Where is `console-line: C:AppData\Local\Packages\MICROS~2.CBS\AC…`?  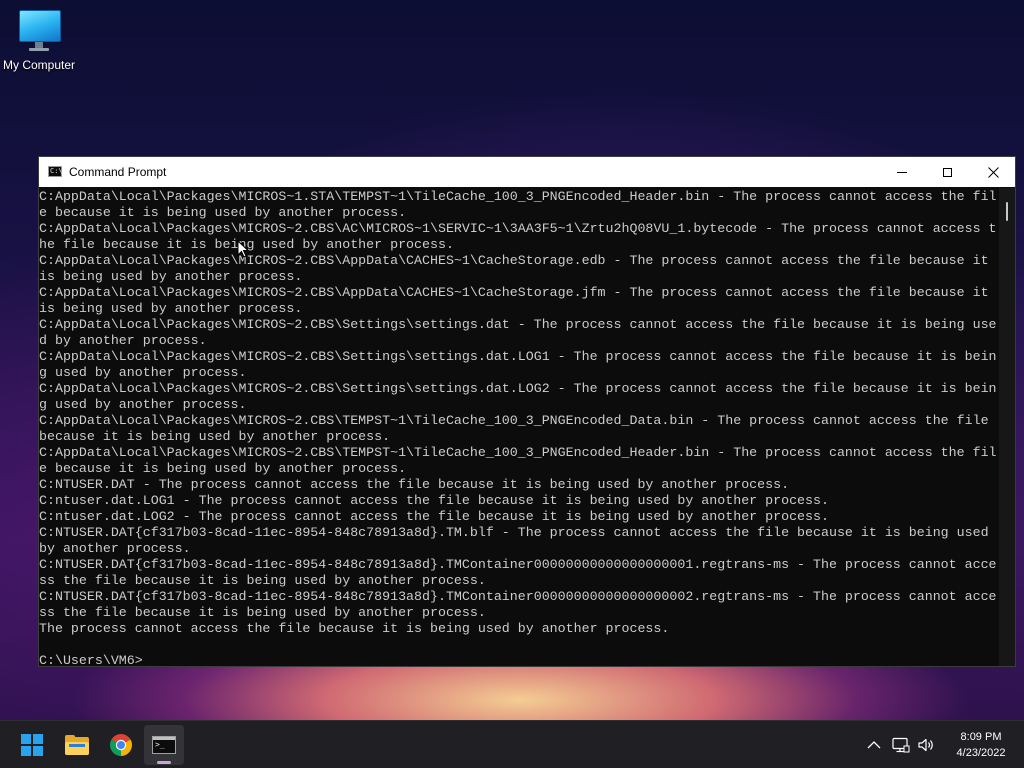
console-line: C:AppData\Local\Packages\MICROS~2.CBS\AC… is located at coordinates (518, 228).